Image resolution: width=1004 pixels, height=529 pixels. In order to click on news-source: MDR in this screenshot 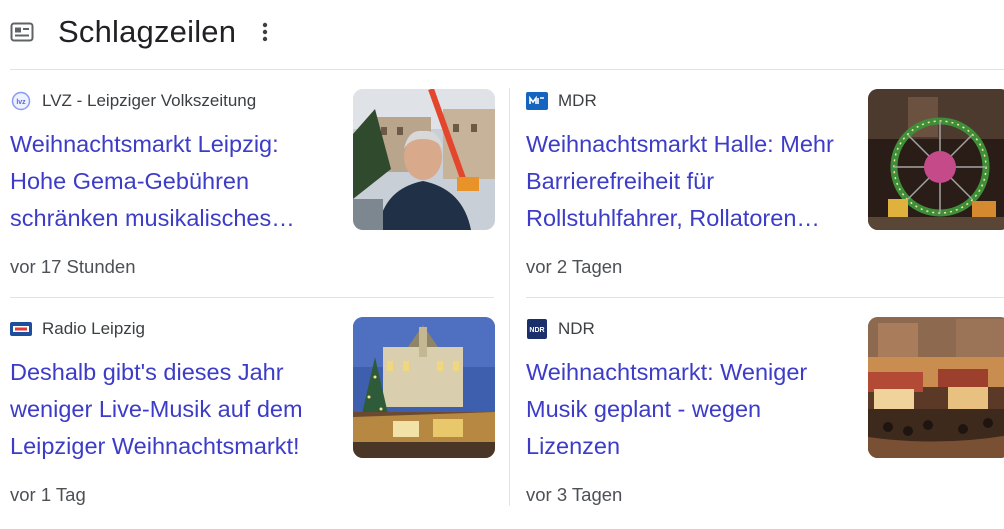, I will do `click(561, 101)`.